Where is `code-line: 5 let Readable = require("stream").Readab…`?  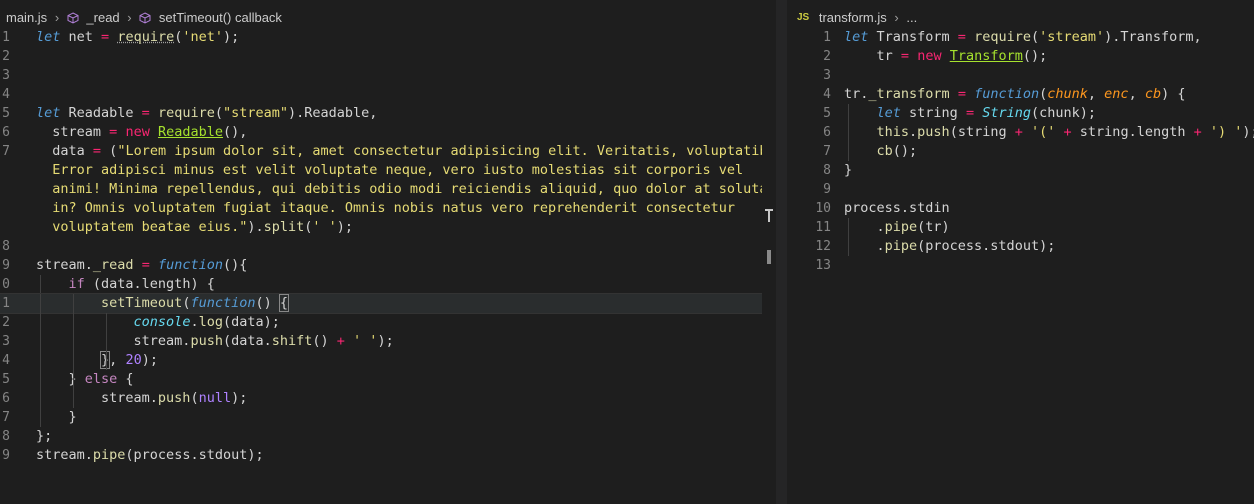
code-line: 5 let Readable = require("stream").Readab… is located at coordinates (388, 113).